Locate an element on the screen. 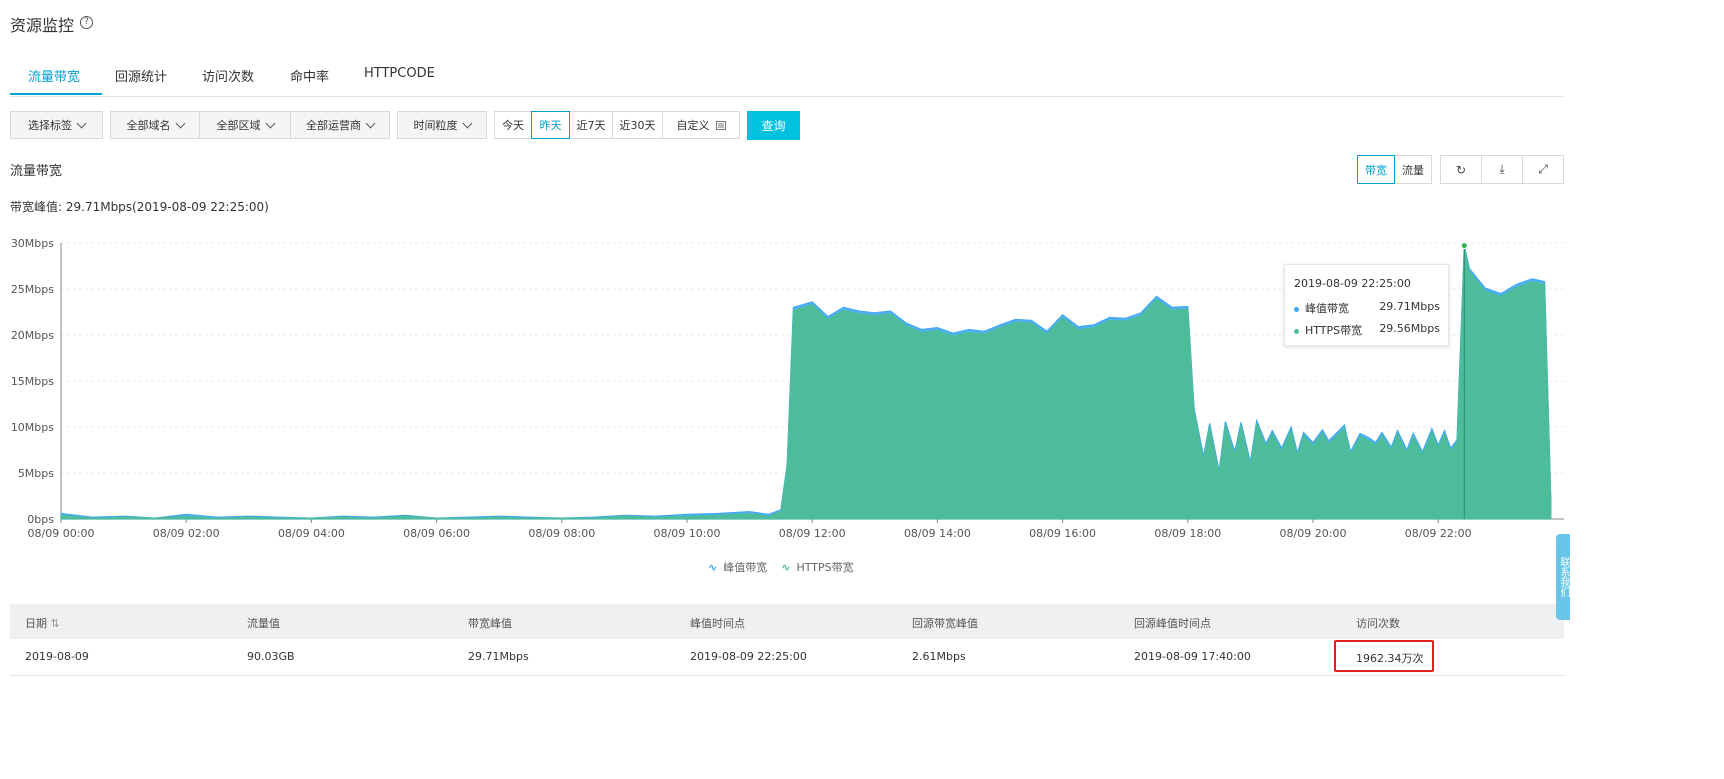 The height and width of the screenshot is (779, 1724). tooltip-row: HTTPS带宽 29.56Mbps is located at coordinates (1367, 330).